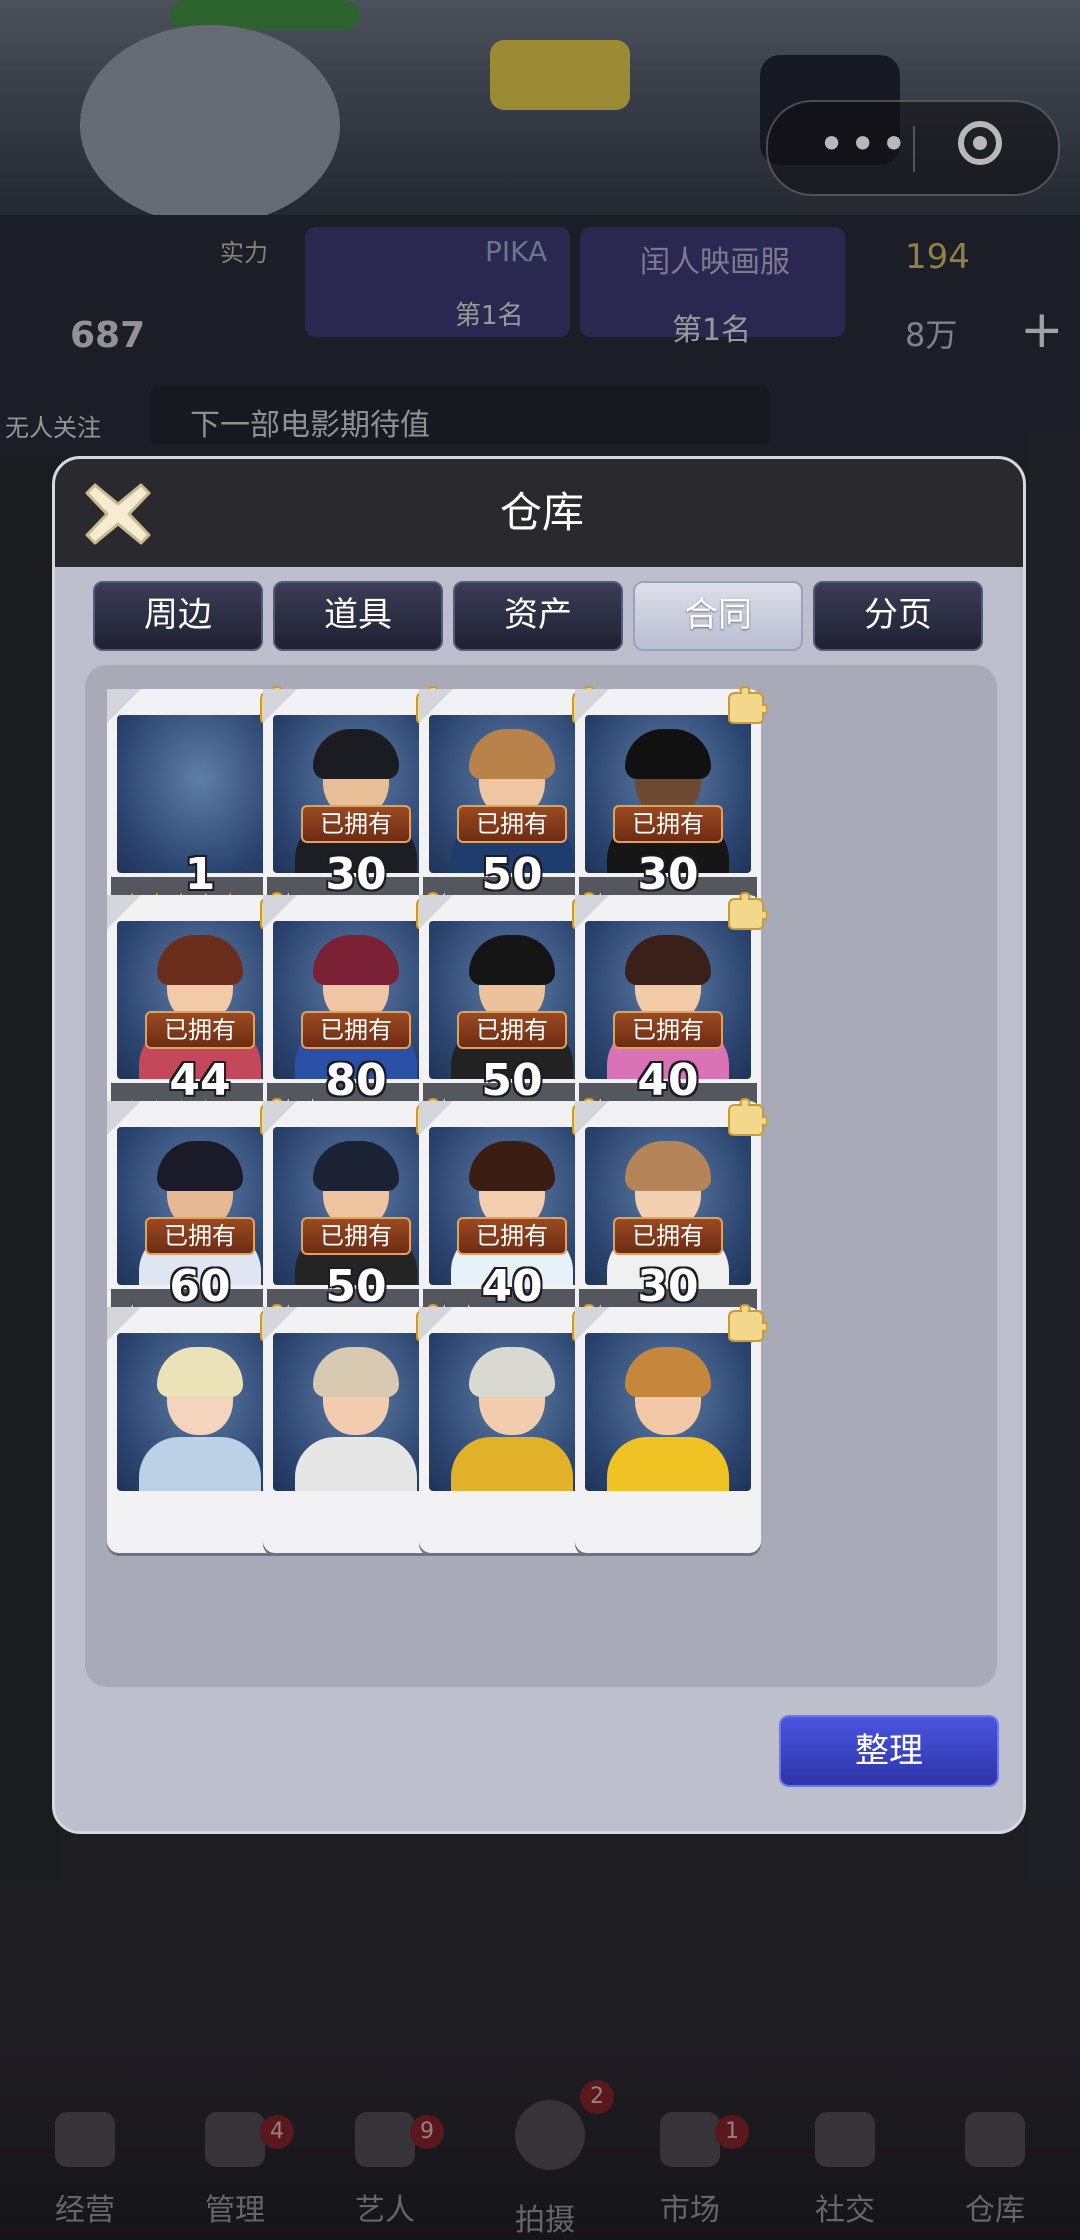  I want to click on contract-card, so click(672, 1428).